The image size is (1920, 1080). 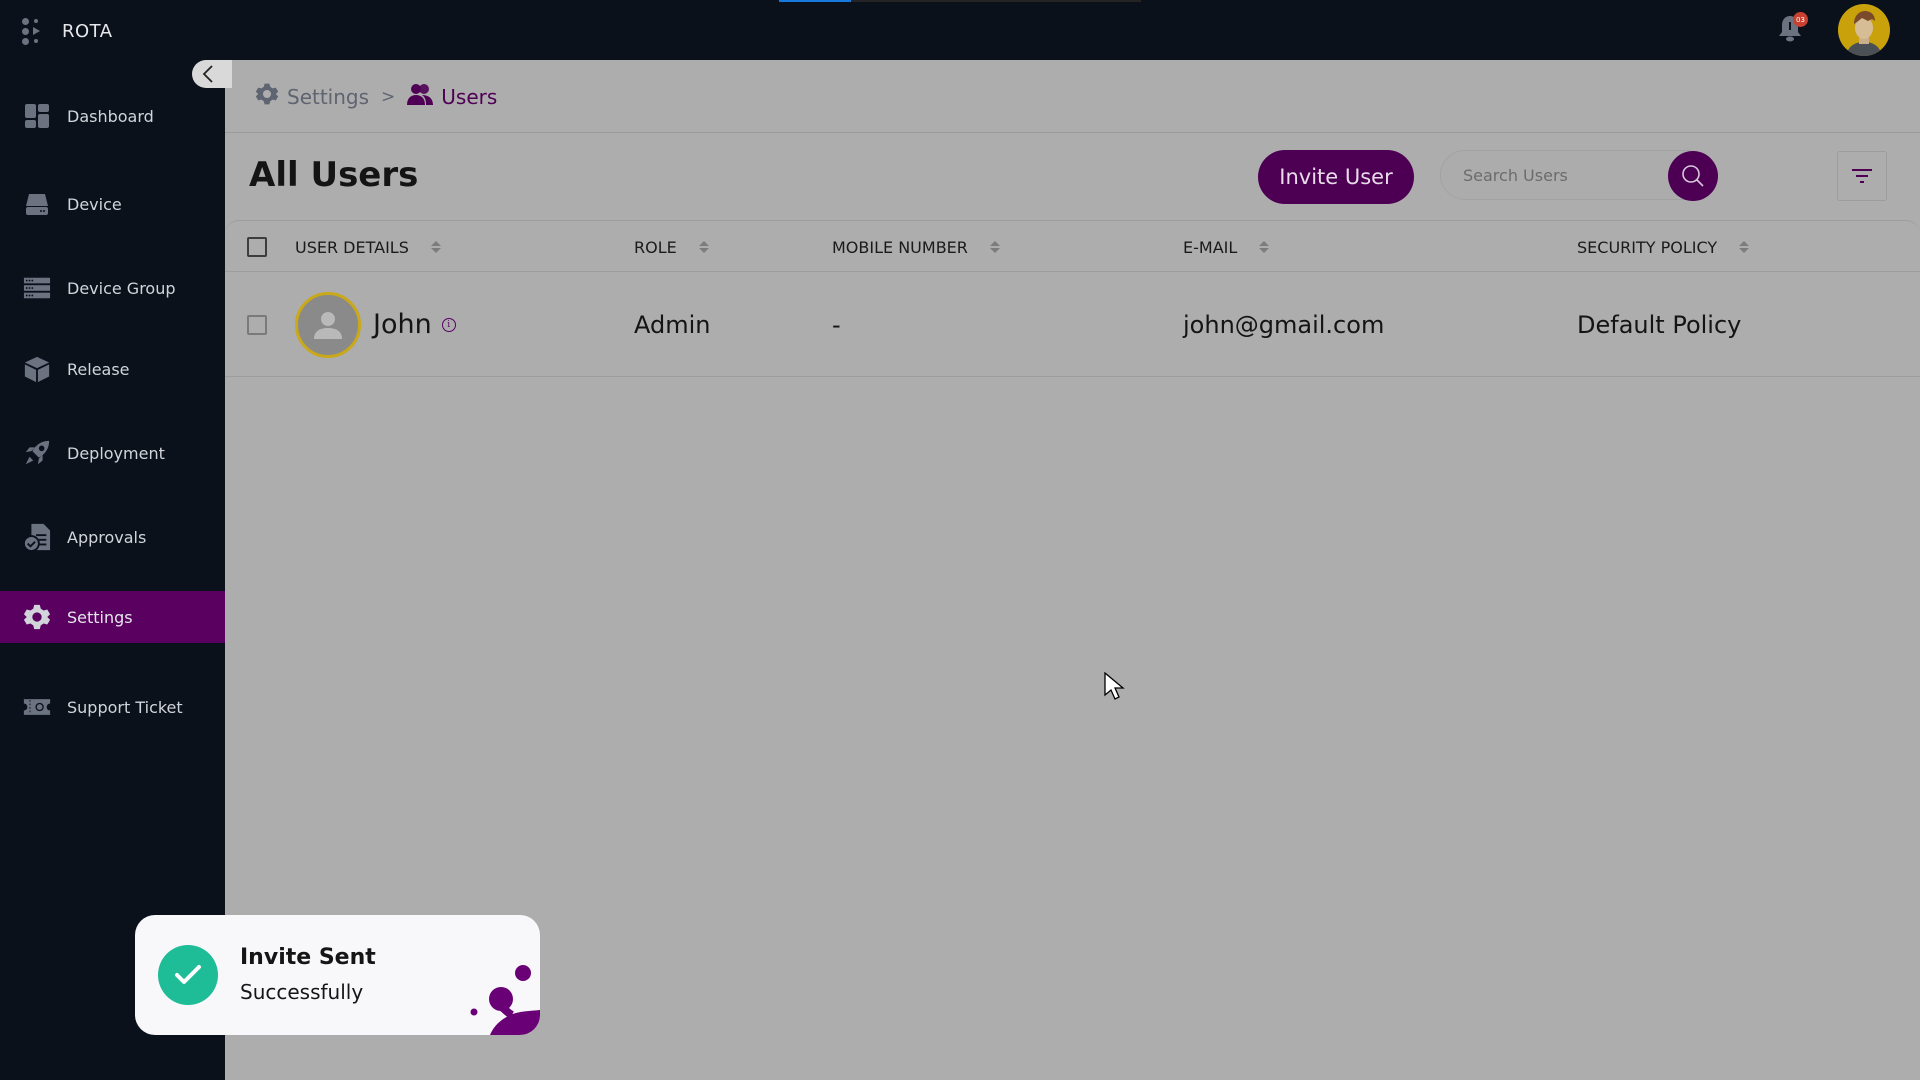 I want to click on success-toast: Invite Sent Successfully, so click(x=337, y=975).